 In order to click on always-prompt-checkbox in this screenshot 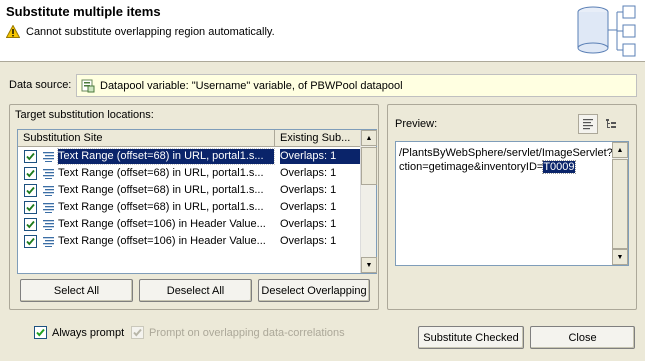, I will do `click(40, 332)`.